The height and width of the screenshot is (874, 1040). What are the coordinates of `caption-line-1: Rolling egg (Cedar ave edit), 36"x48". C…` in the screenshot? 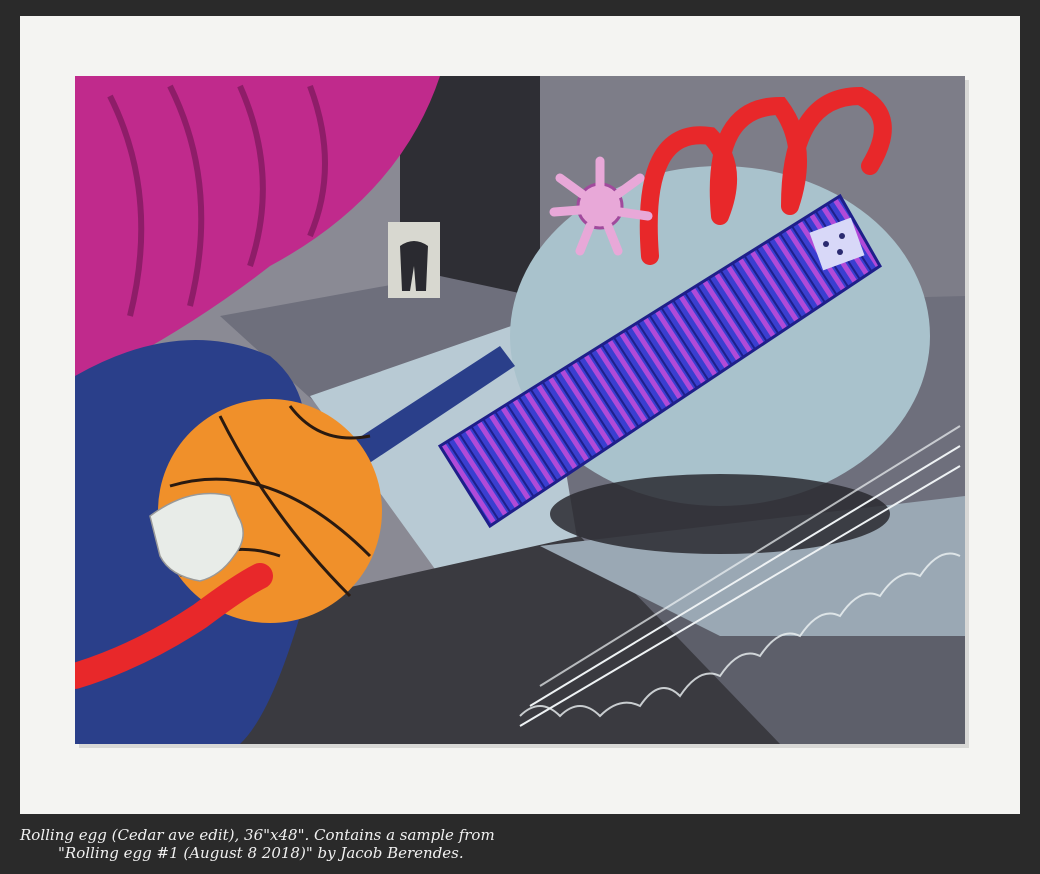 It's located at (257, 835).